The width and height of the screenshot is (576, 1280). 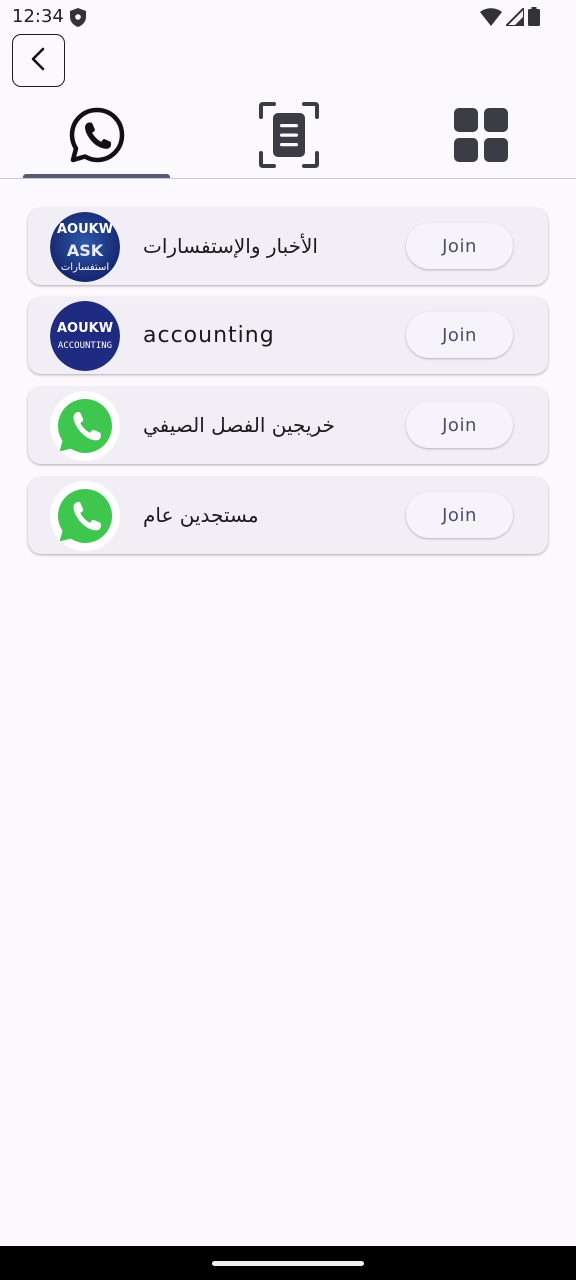 I want to click on tab-grid, so click(x=480, y=137).